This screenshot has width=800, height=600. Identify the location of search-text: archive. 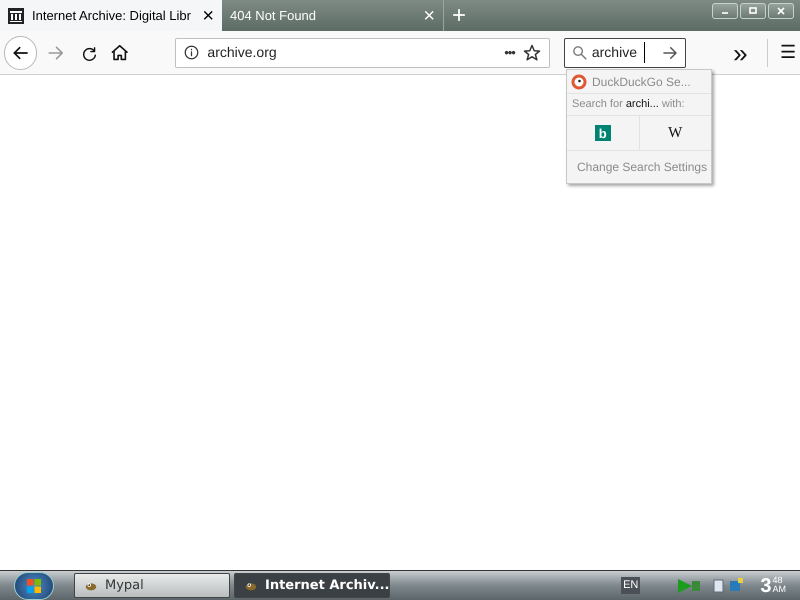
(618, 52).